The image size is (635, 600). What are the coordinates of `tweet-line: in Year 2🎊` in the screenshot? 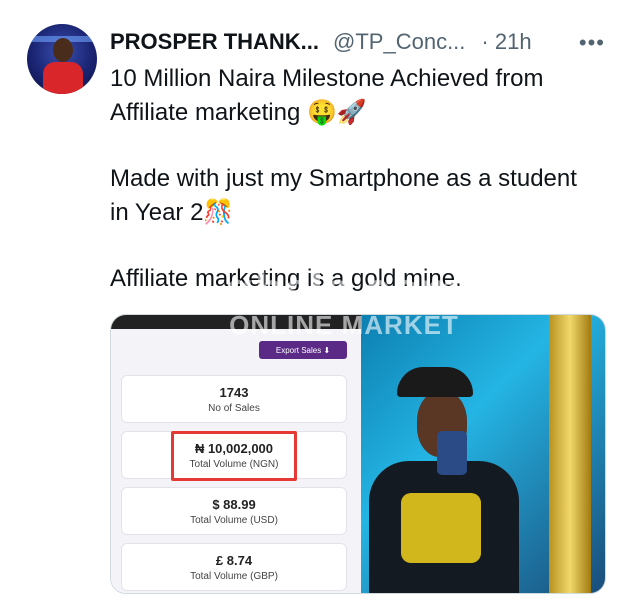 It's located at (172, 212).